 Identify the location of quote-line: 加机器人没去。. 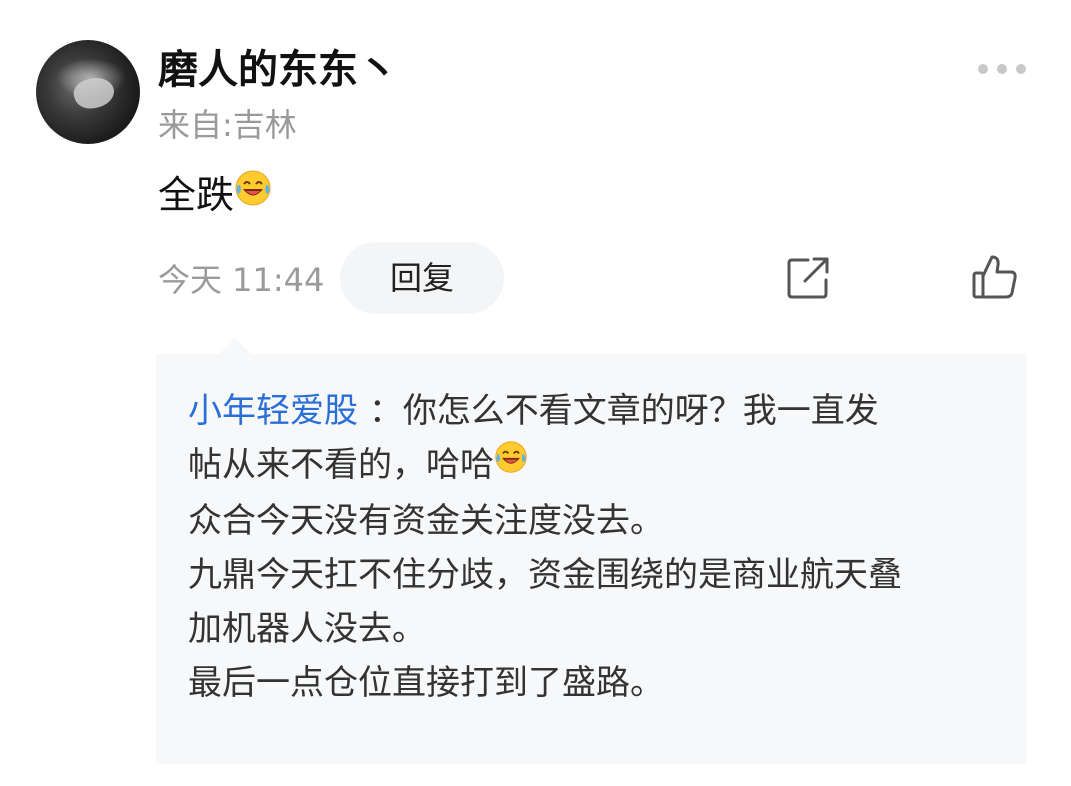
(307, 628).